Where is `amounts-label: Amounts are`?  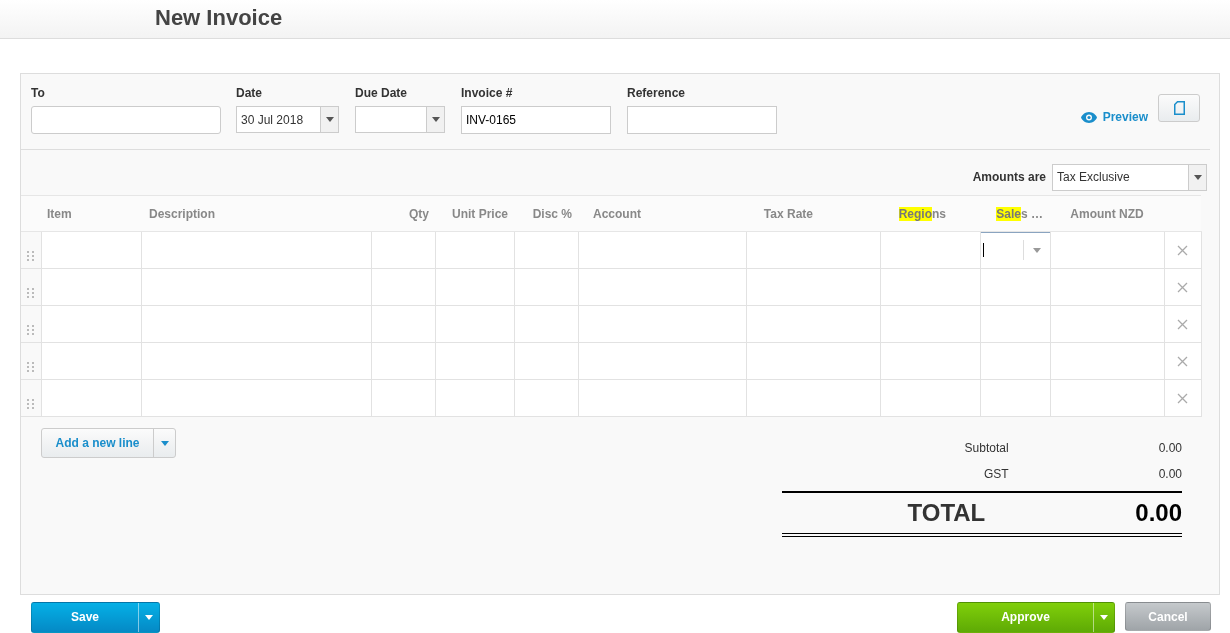 amounts-label: Amounts are is located at coordinates (1009, 177).